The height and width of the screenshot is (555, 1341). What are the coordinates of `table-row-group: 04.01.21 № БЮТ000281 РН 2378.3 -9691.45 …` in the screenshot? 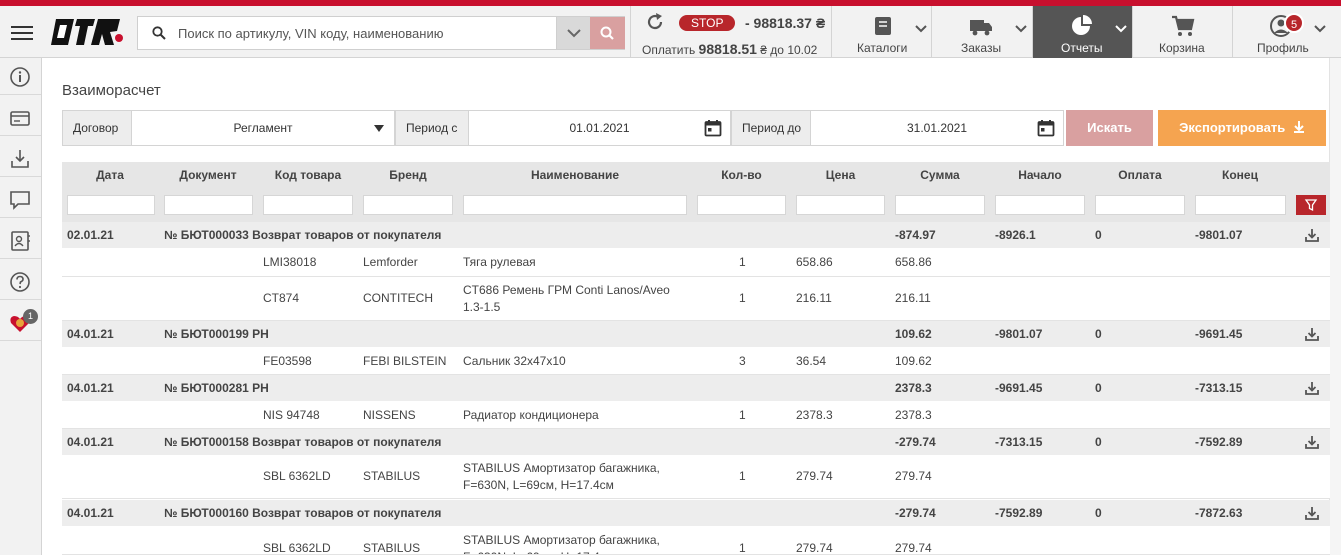 It's located at (696, 388).